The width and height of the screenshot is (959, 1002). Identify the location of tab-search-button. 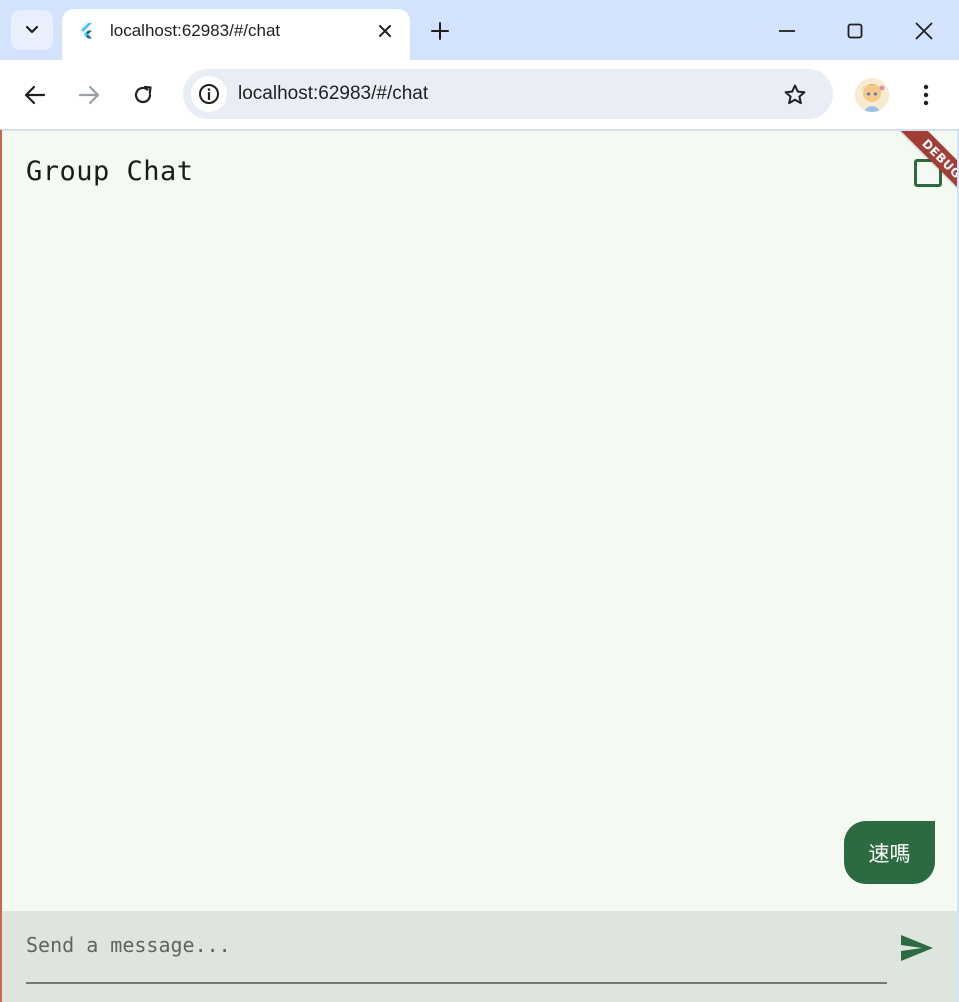
(32, 30).